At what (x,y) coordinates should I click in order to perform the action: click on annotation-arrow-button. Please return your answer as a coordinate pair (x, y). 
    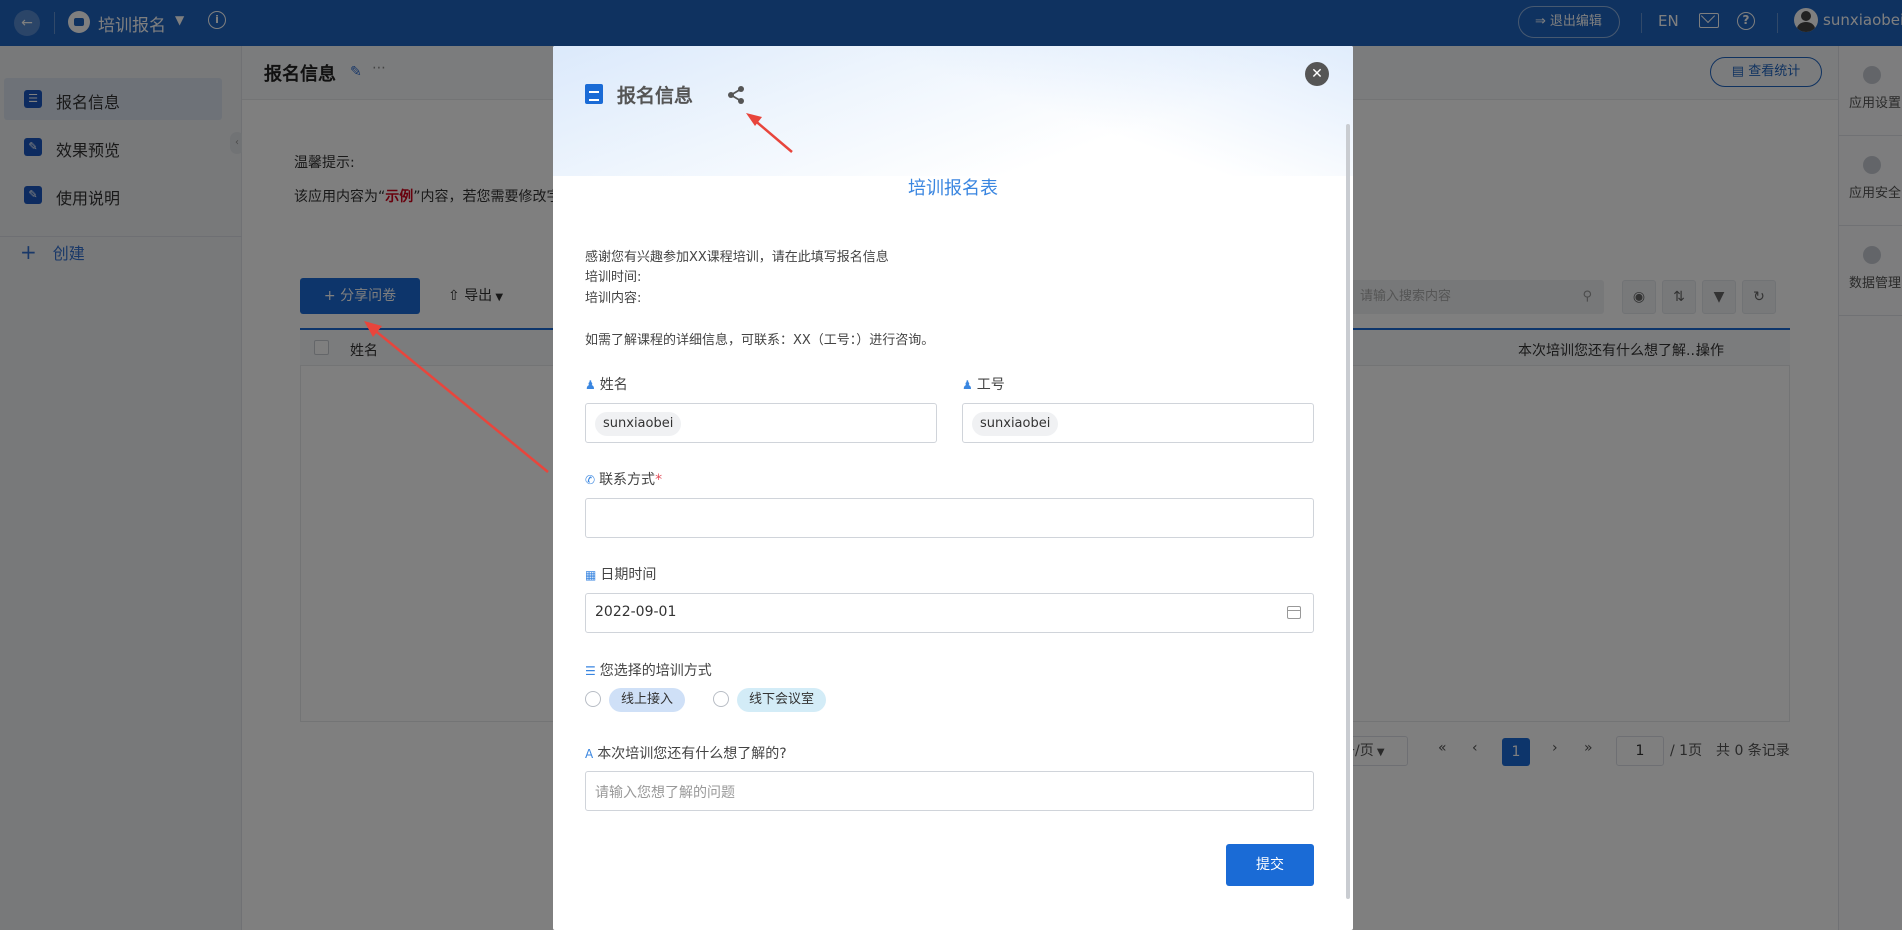
    Looking at the image, I should click on (460, 400).